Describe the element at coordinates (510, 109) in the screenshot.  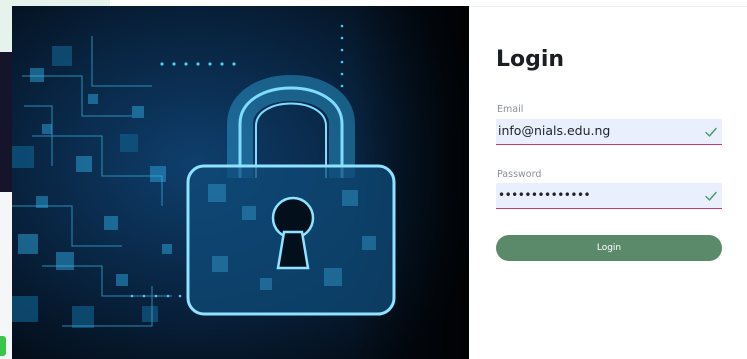
I see `email-label: Email` at that location.